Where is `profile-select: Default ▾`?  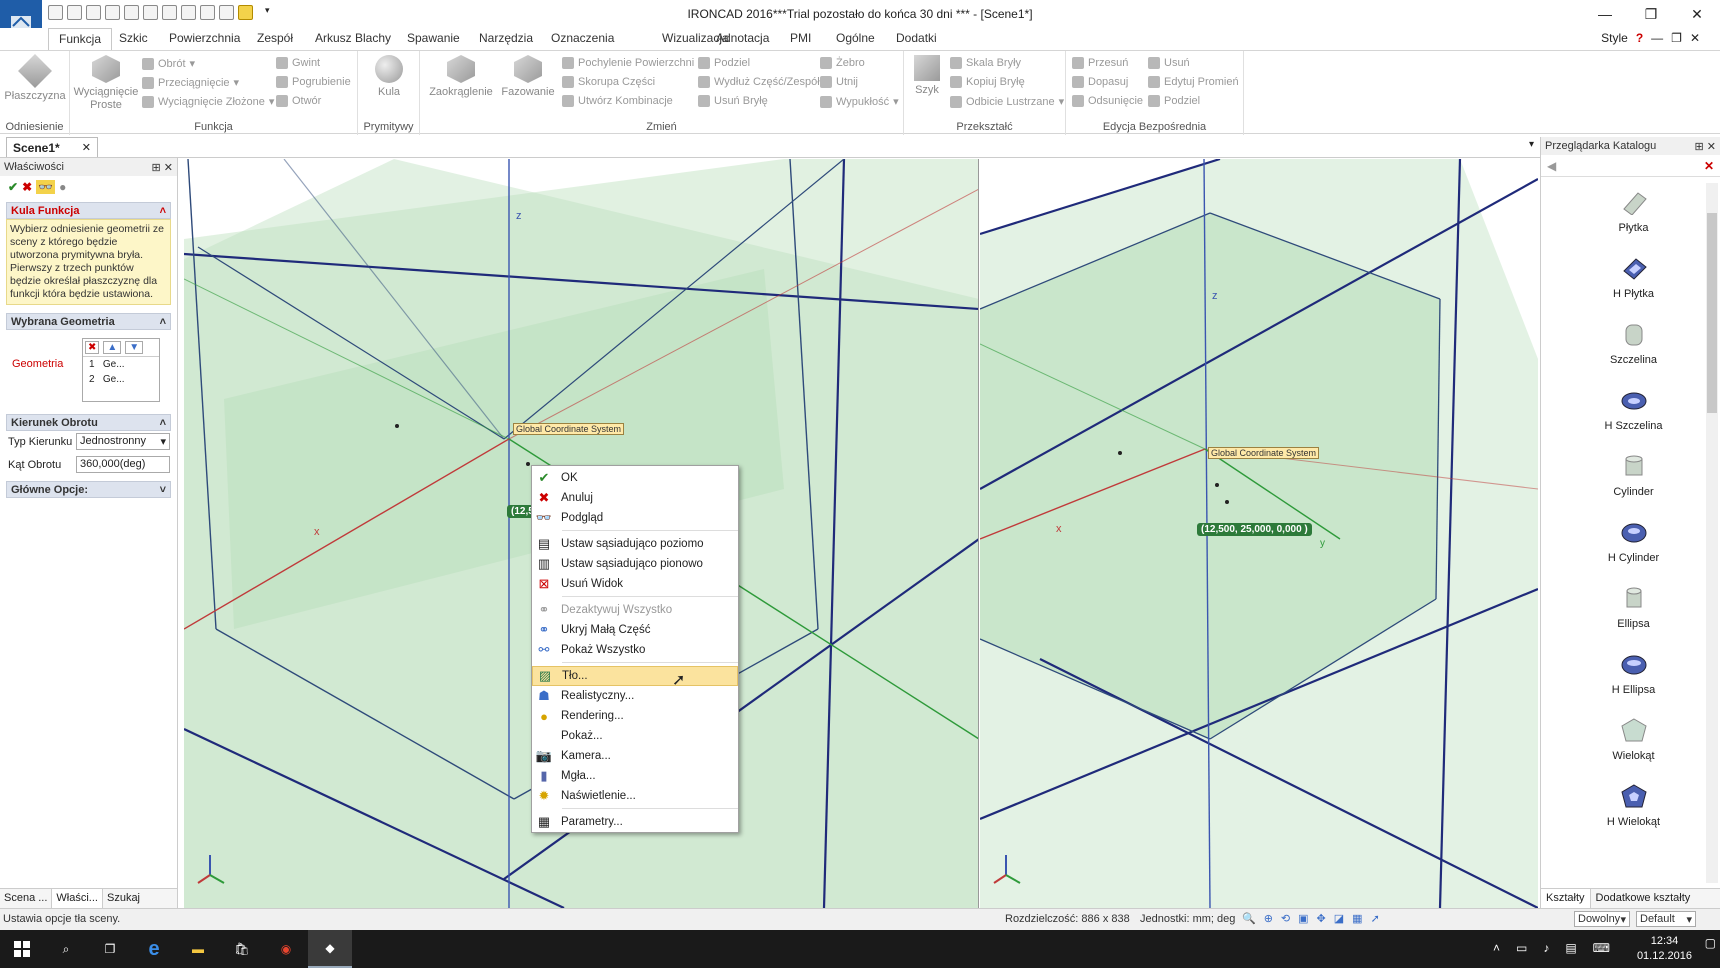 profile-select: Default ▾ is located at coordinates (1666, 919).